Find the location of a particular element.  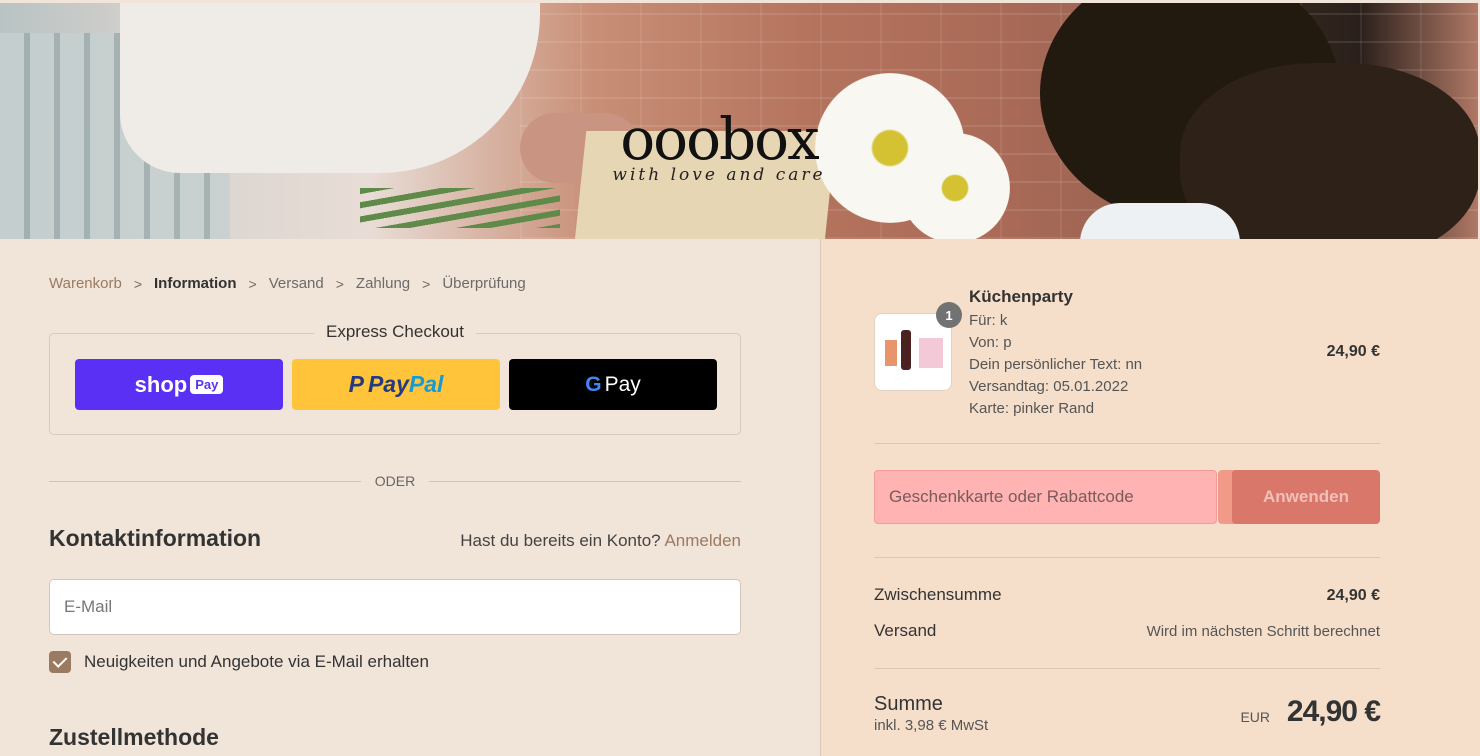

subtotal-value: 24,90 € is located at coordinates (1353, 595).